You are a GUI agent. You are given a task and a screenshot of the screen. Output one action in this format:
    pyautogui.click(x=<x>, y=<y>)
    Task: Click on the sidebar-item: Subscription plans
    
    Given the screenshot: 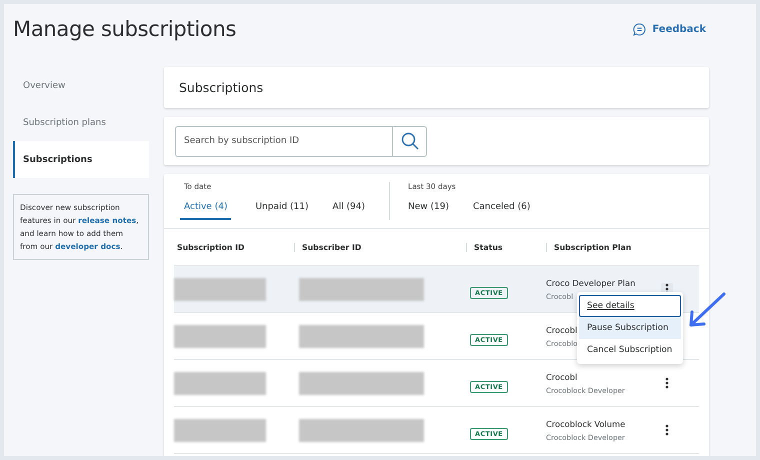 What is the action you would take?
    pyautogui.click(x=81, y=122)
    